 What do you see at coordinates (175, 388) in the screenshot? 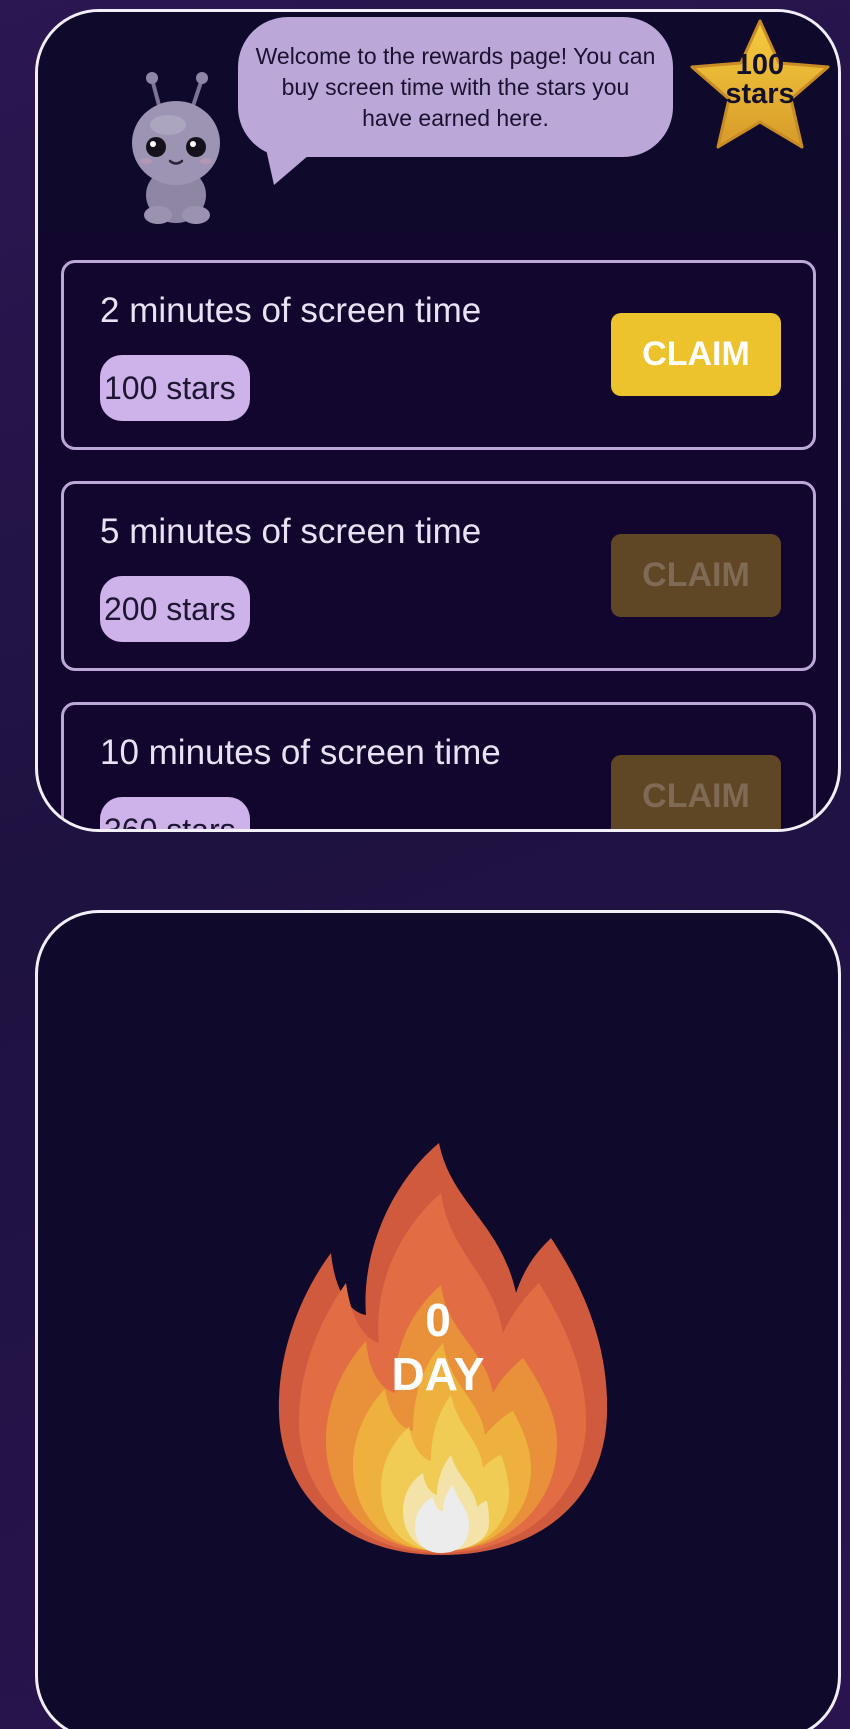
I see `reward-cost-badge: 100 stars` at bounding box center [175, 388].